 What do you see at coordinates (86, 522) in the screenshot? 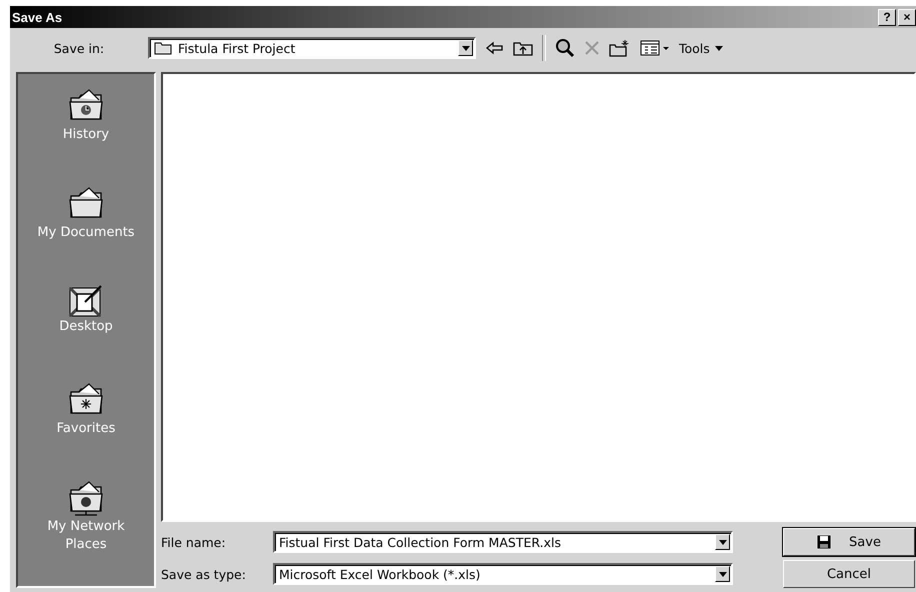
I see `places-item: My Network Places` at bounding box center [86, 522].